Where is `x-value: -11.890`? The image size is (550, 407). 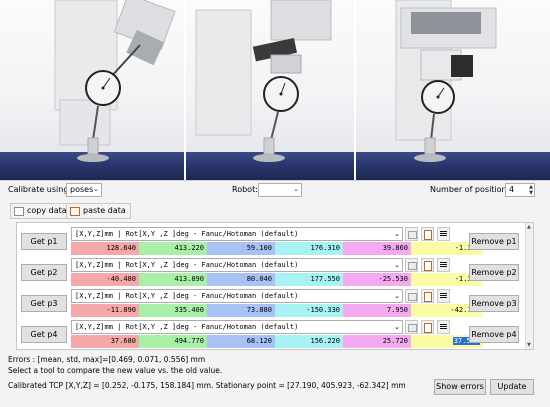 x-value: -11.890 is located at coordinates (105, 310).